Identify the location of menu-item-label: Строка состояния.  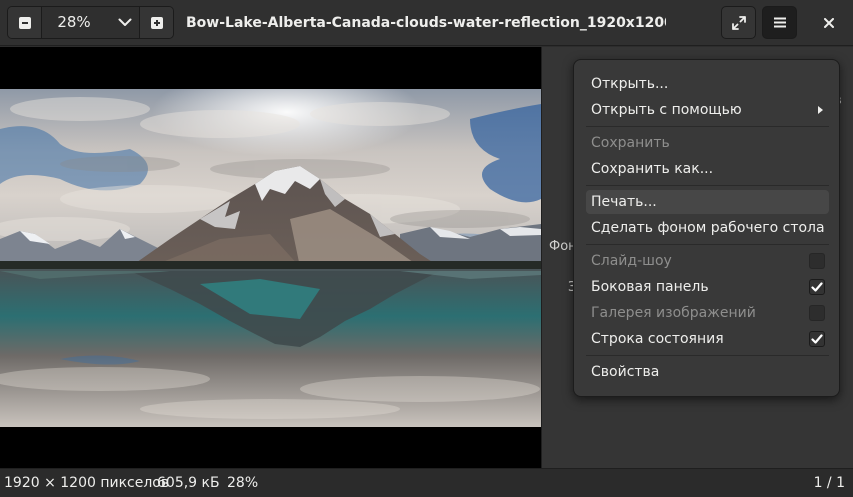
(657, 339).